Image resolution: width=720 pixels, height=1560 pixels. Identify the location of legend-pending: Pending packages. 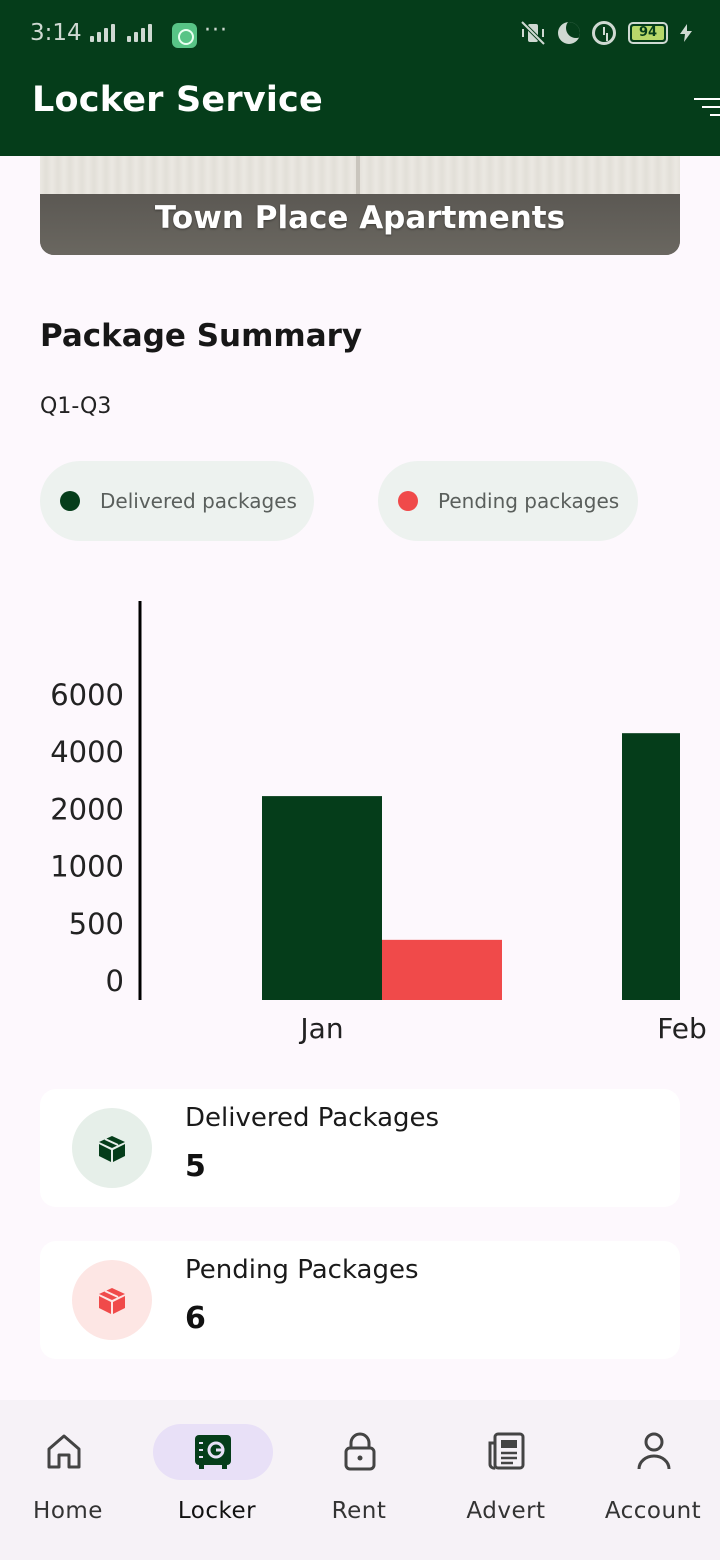
(508, 501).